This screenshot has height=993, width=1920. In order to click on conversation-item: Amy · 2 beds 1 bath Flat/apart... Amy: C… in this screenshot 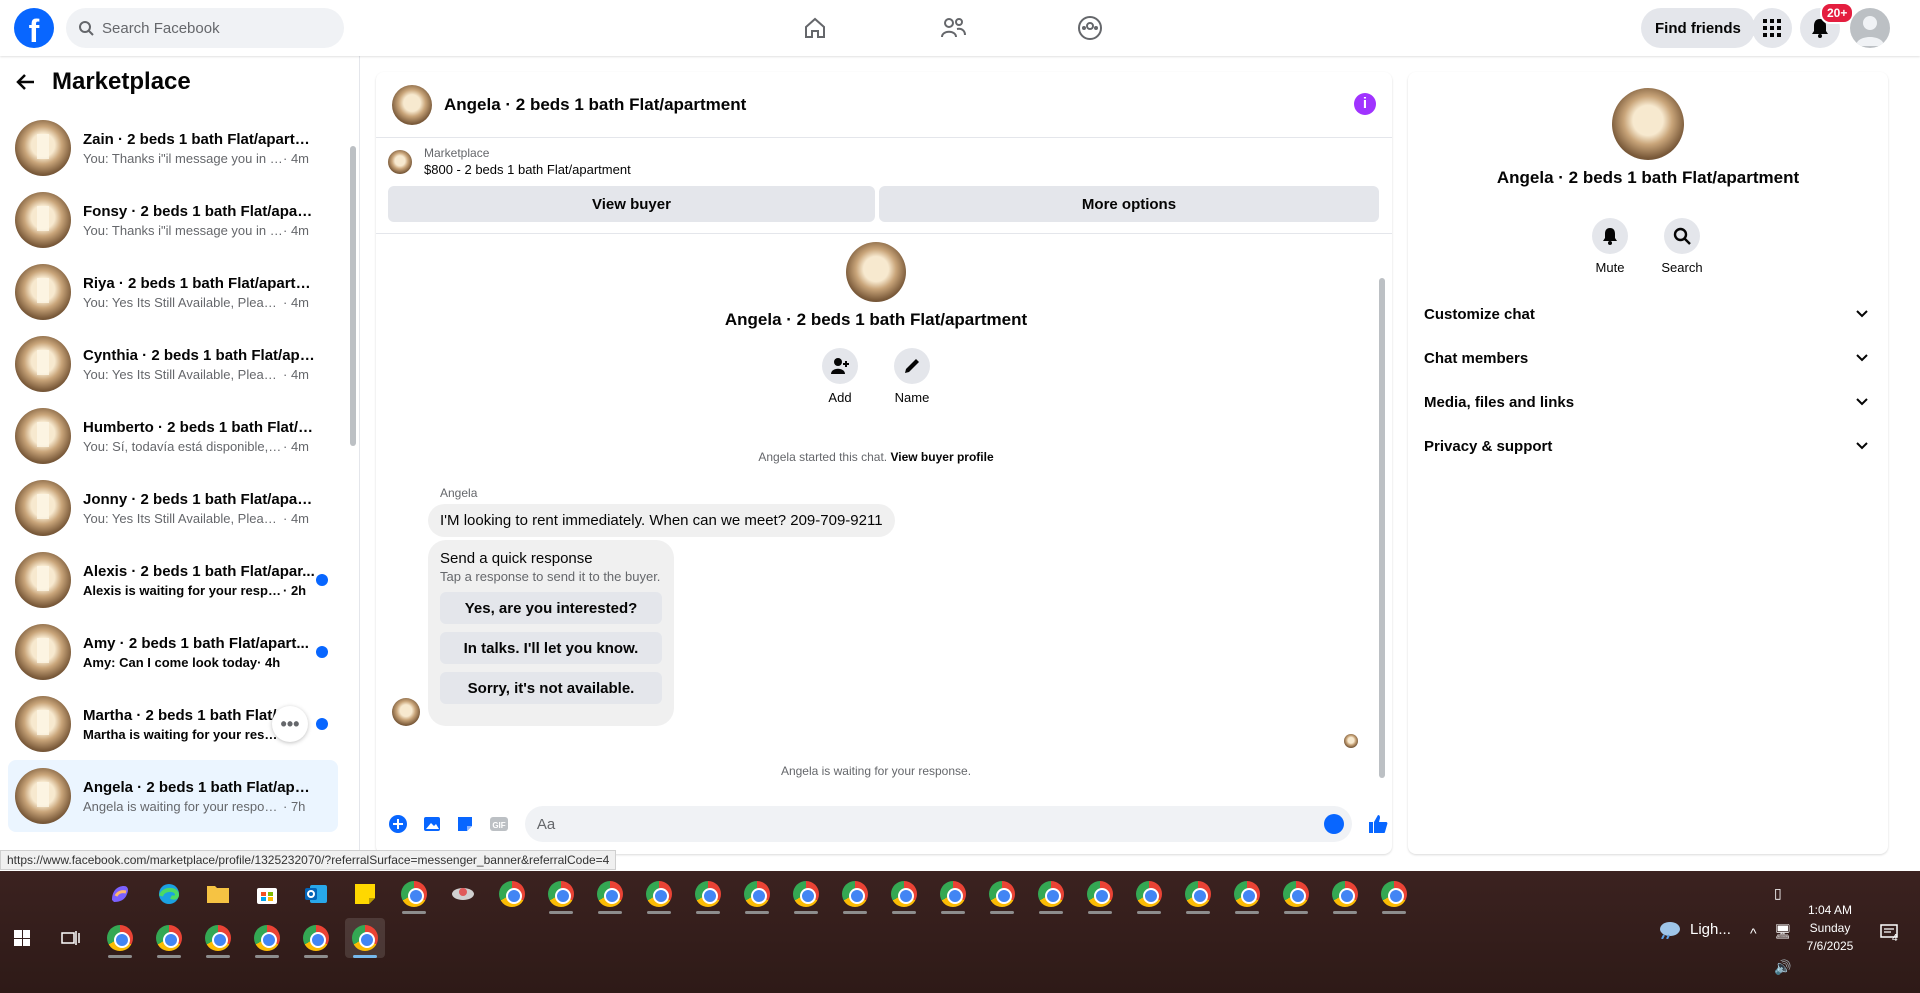, I will do `click(173, 652)`.